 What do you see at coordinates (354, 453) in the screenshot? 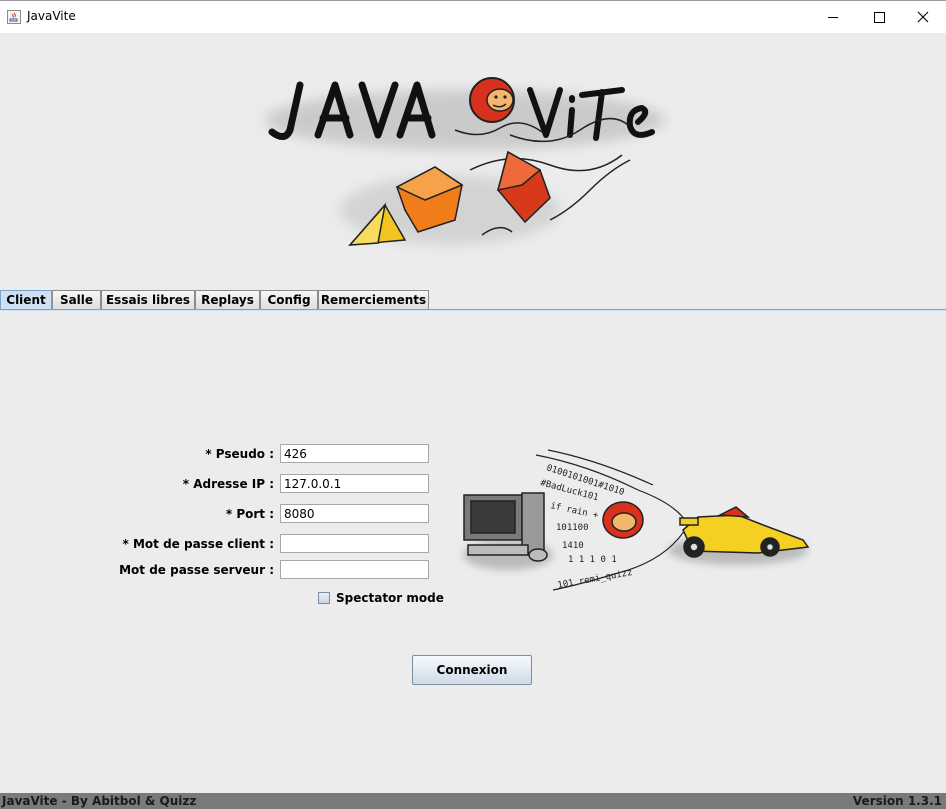
I see `pseudo-input` at bounding box center [354, 453].